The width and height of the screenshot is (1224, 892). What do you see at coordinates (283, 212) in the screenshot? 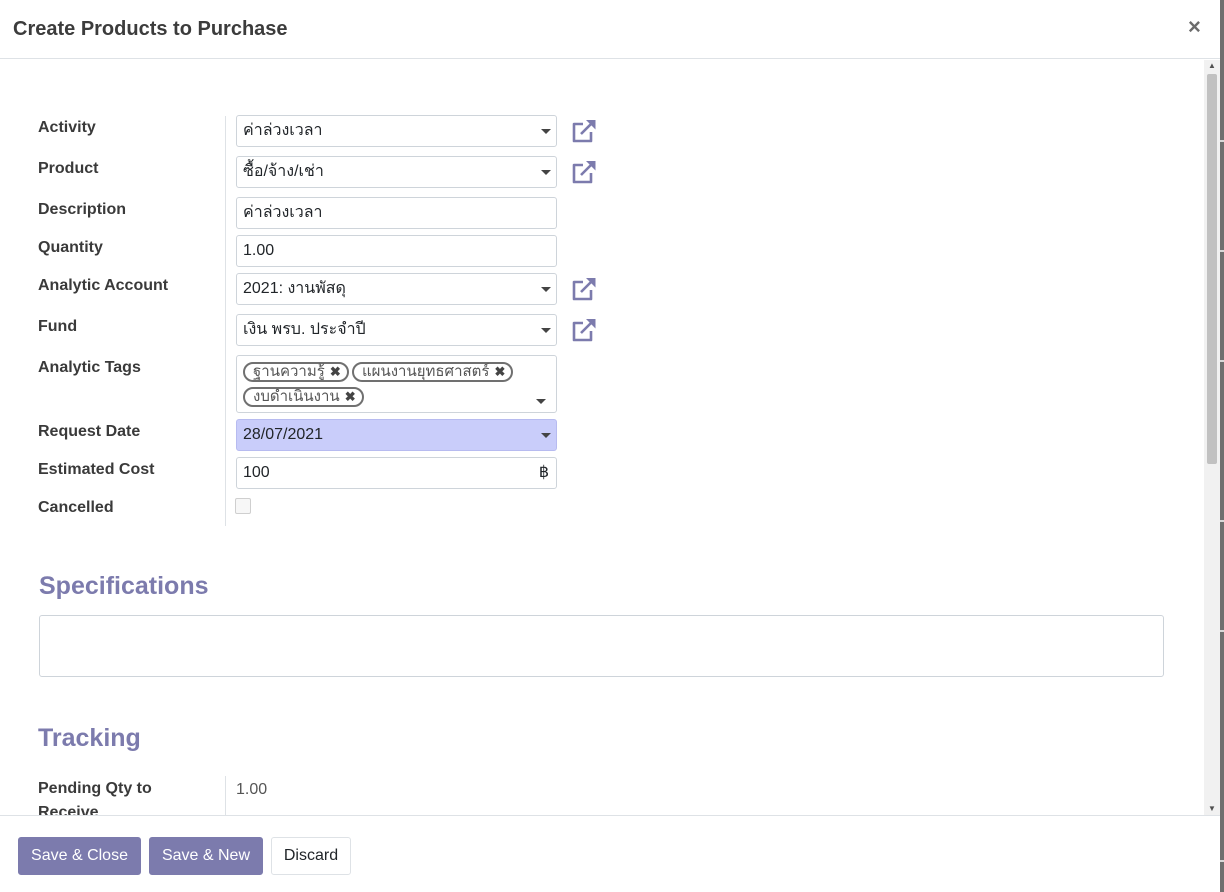
I see `description-value: ค่าล่วงเวลา` at bounding box center [283, 212].